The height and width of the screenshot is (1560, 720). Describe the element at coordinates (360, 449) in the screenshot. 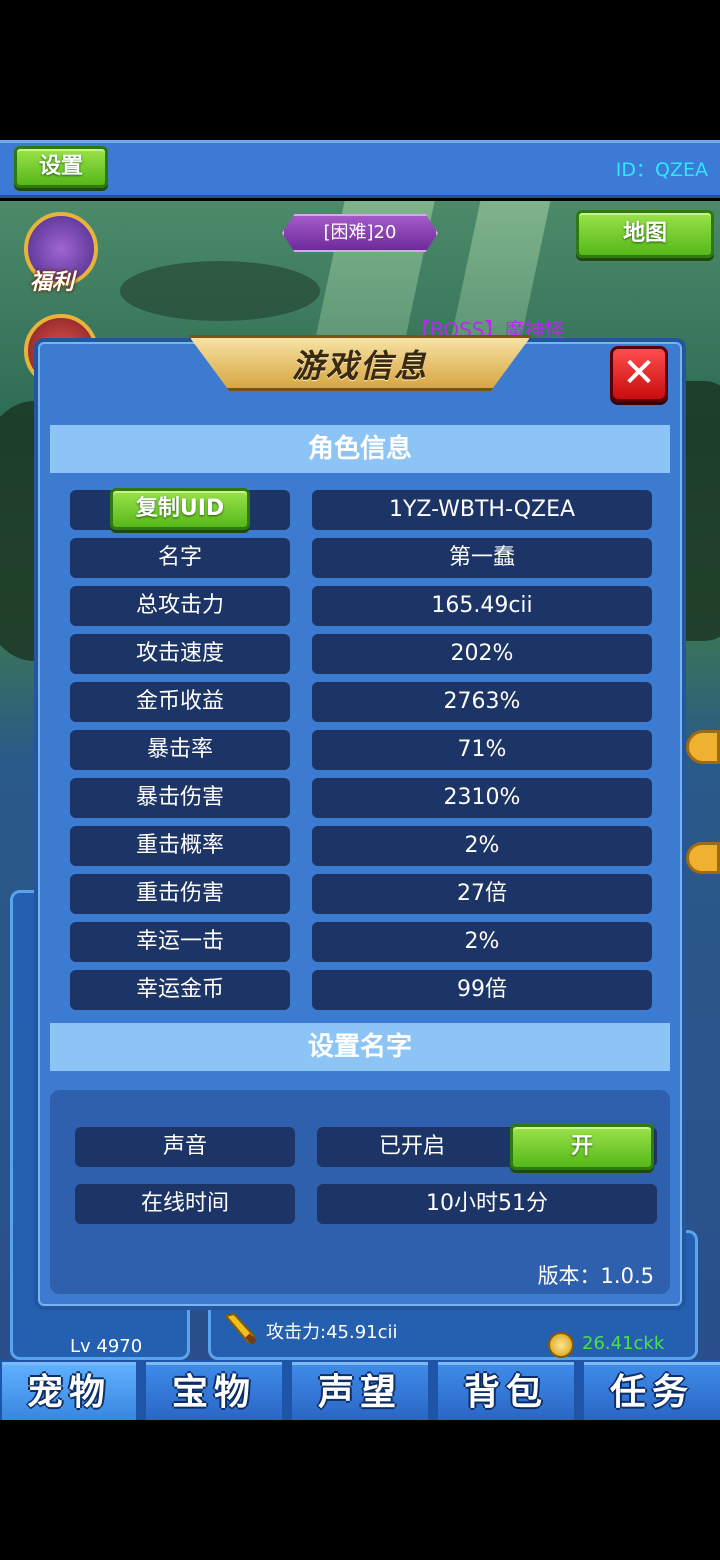

I see `role-info-header: 角色信息` at that location.